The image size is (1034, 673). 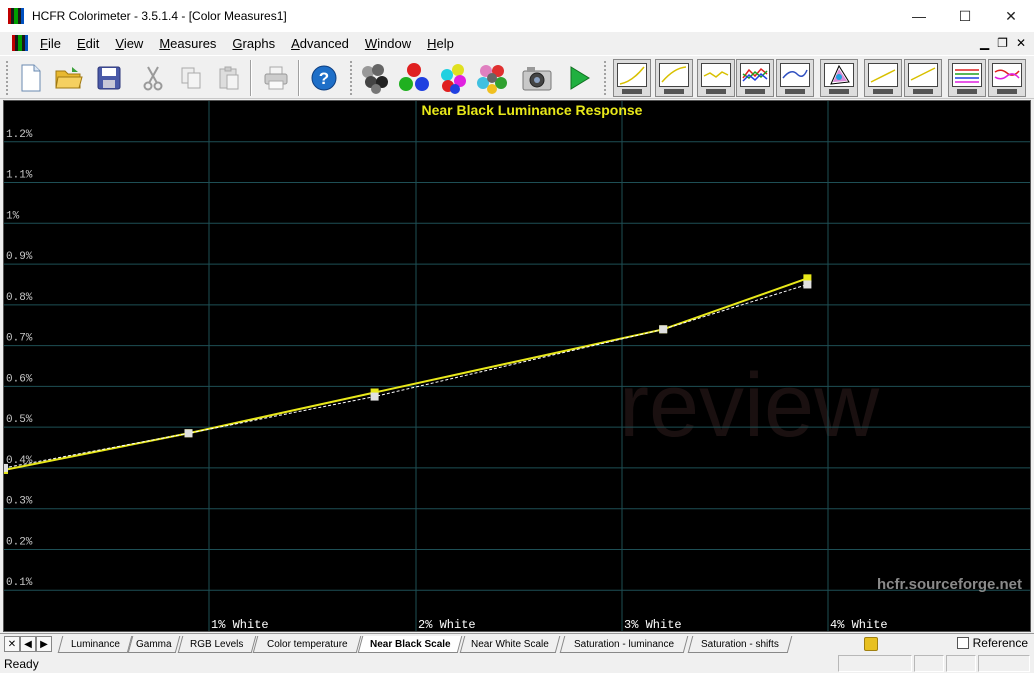 What do you see at coordinates (240, 624) in the screenshot?
I see `x-tick-label: 1% White` at bounding box center [240, 624].